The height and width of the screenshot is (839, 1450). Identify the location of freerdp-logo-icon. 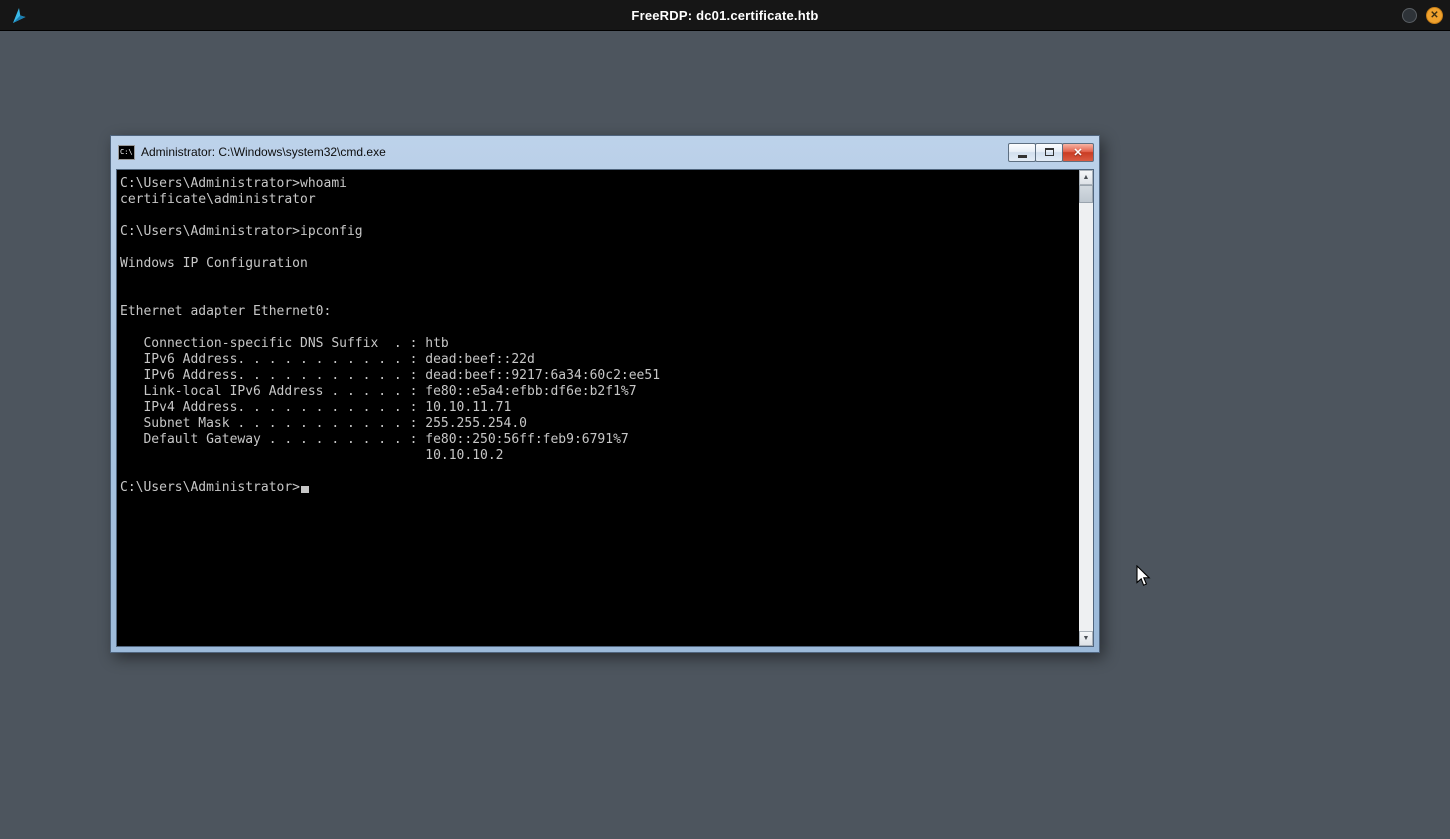
(19, 15).